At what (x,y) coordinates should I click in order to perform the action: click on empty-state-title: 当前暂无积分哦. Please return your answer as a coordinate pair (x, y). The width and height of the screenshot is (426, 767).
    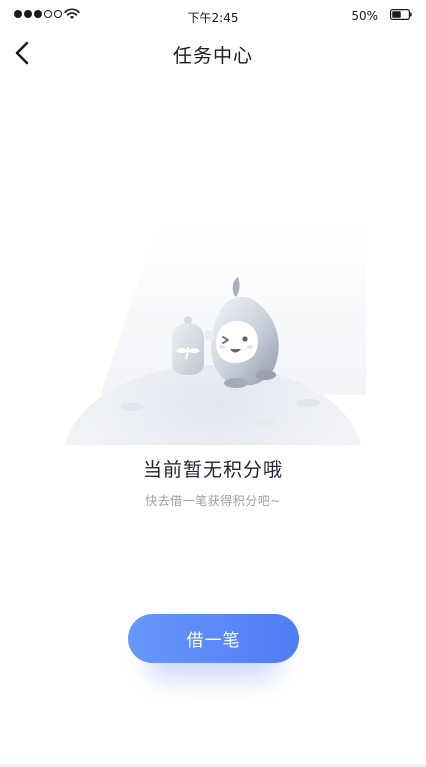
    Looking at the image, I should click on (212, 470).